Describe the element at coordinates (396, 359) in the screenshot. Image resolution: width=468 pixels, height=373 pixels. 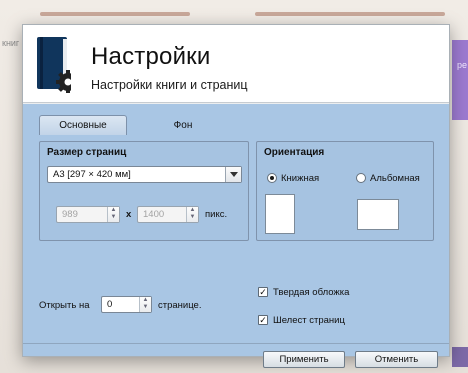
I see `cancel-button: Отменить` at that location.